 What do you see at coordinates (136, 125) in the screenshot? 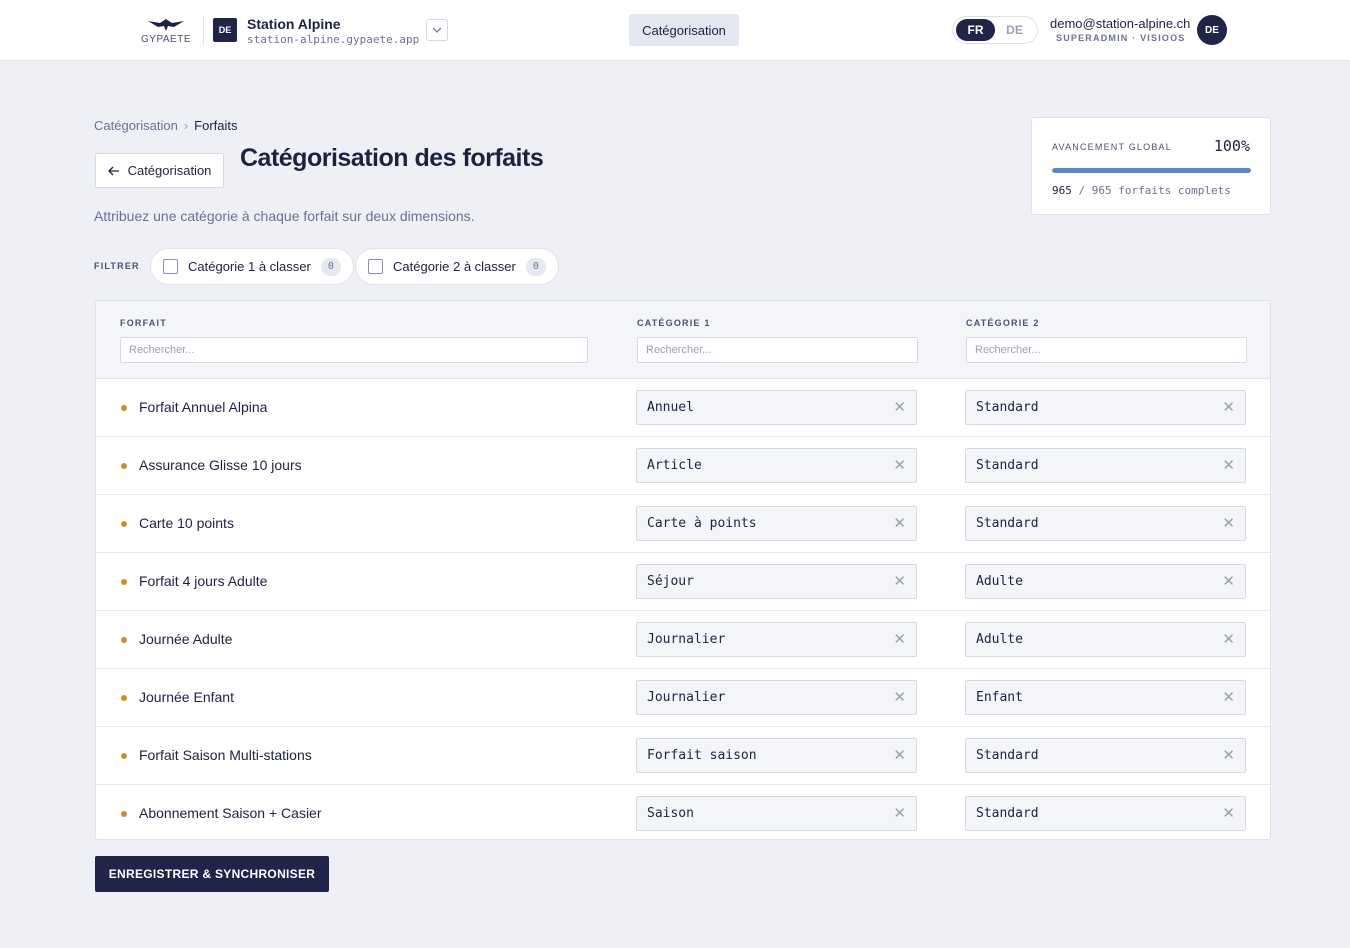
I see `breadcrumb-parent-link: Catégorisation` at bounding box center [136, 125].